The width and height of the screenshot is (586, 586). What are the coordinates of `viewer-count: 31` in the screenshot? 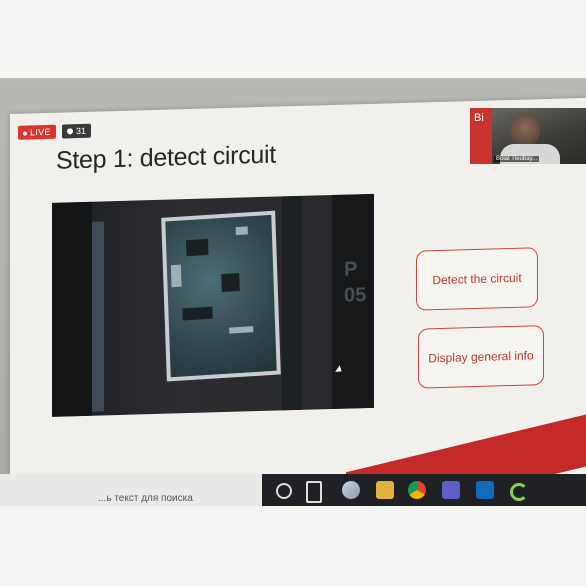 It's located at (81, 131).